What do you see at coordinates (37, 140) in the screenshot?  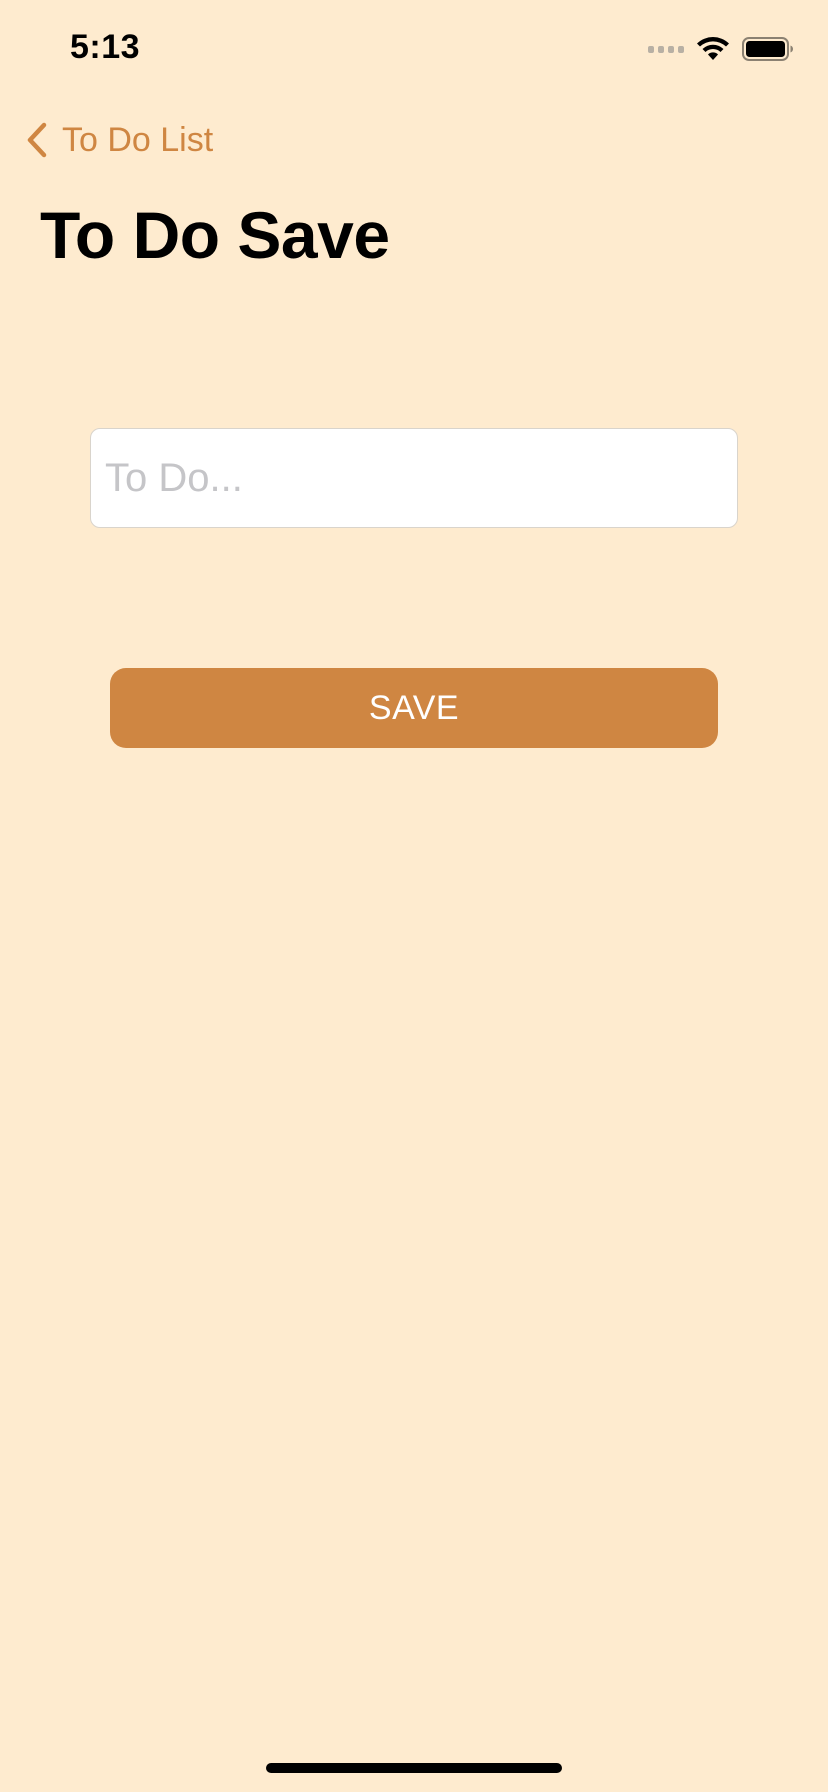 I see `chevron-left-icon` at bounding box center [37, 140].